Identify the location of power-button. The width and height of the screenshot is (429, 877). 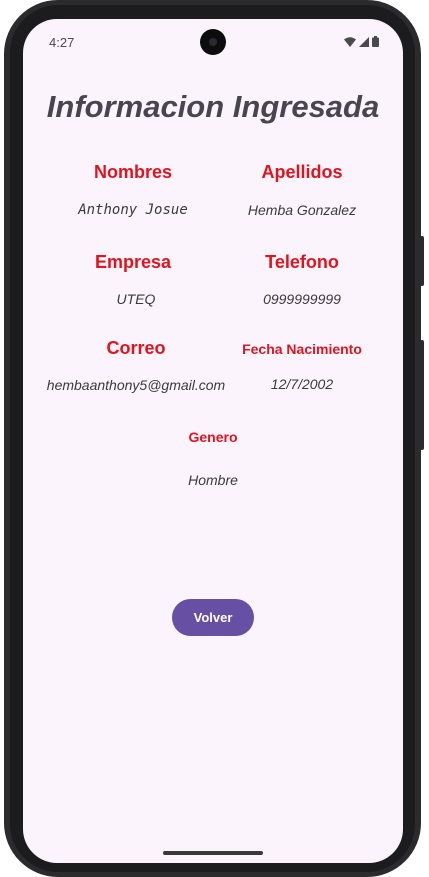
(422, 261).